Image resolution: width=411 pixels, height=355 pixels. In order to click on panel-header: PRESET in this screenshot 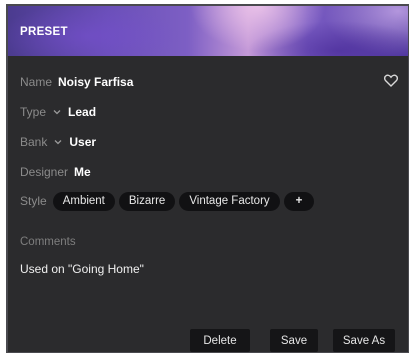, I will do `click(208, 31)`.